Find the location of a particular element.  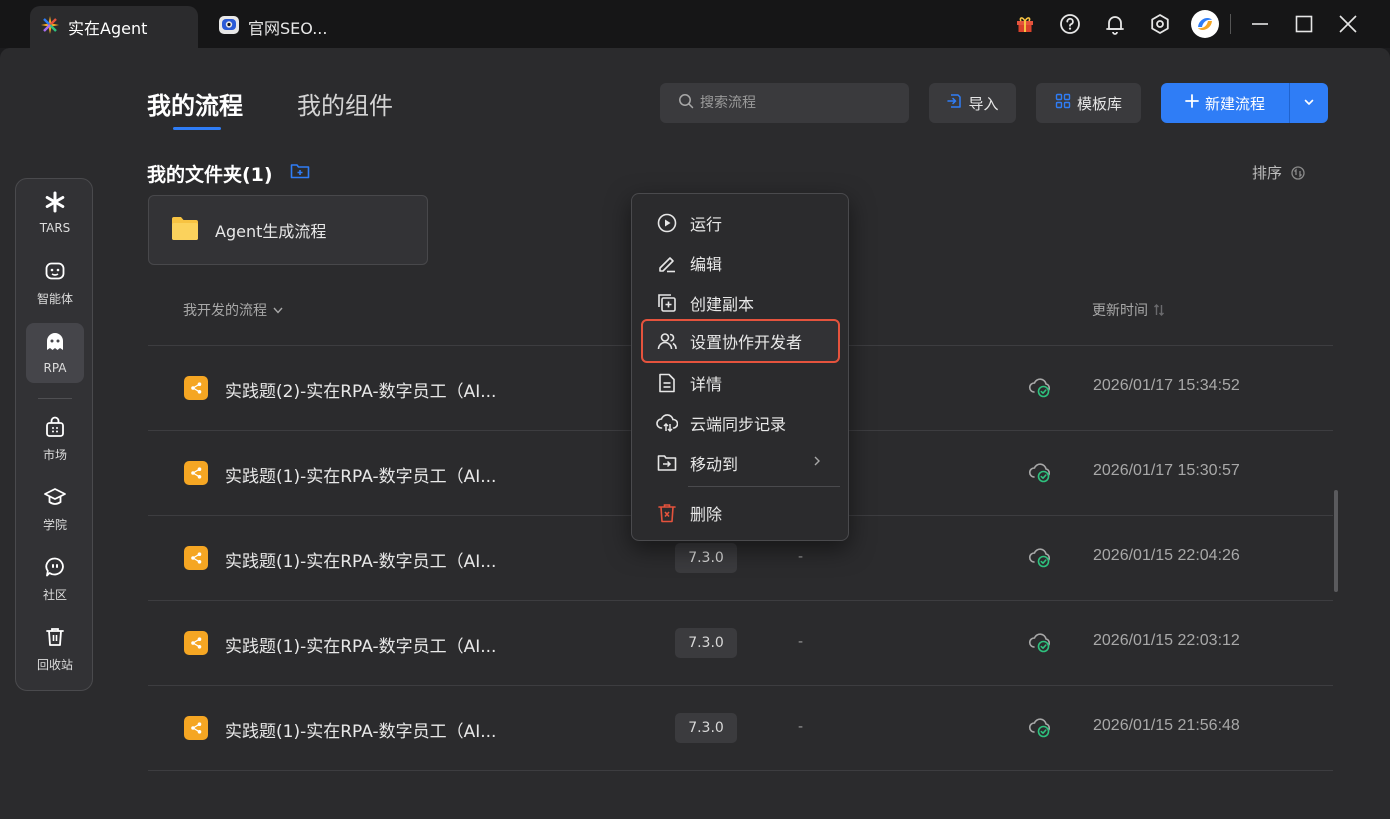

updated-time-header: 更新时间 is located at coordinates (1128, 310).